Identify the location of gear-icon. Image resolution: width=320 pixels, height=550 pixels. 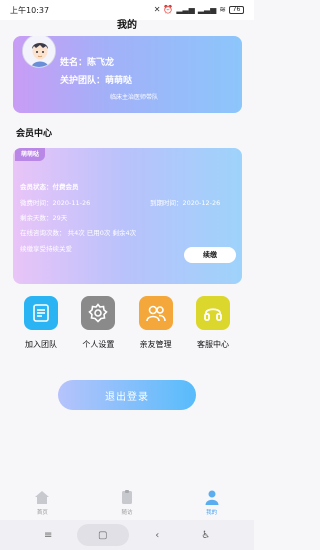
(98, 313).